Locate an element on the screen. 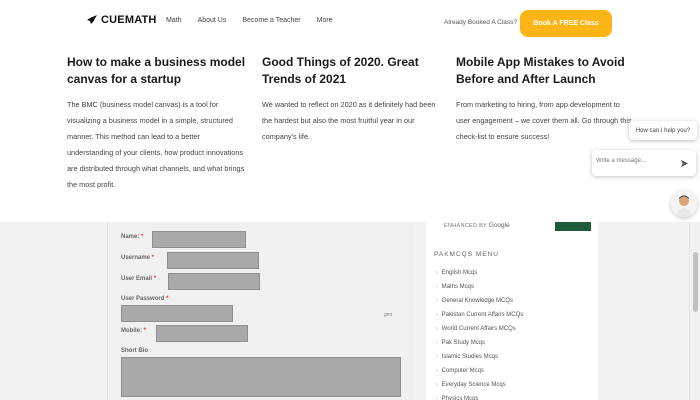  menu-title: PAKMCQS MENU is located at coordinates (466, 254).